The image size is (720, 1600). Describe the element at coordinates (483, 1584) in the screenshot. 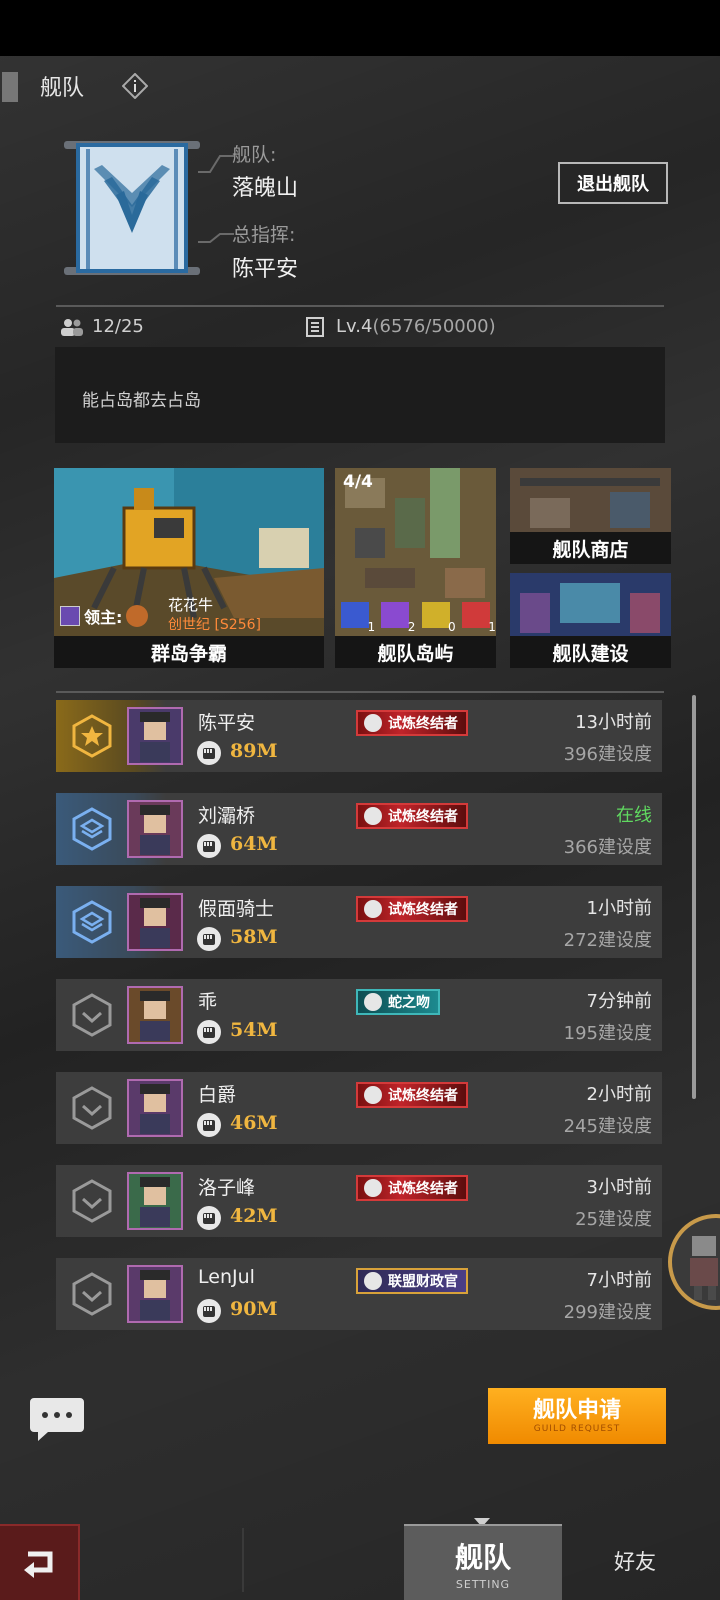

I see `nav-tab-fleet-sublabel: SETTING` at that location.